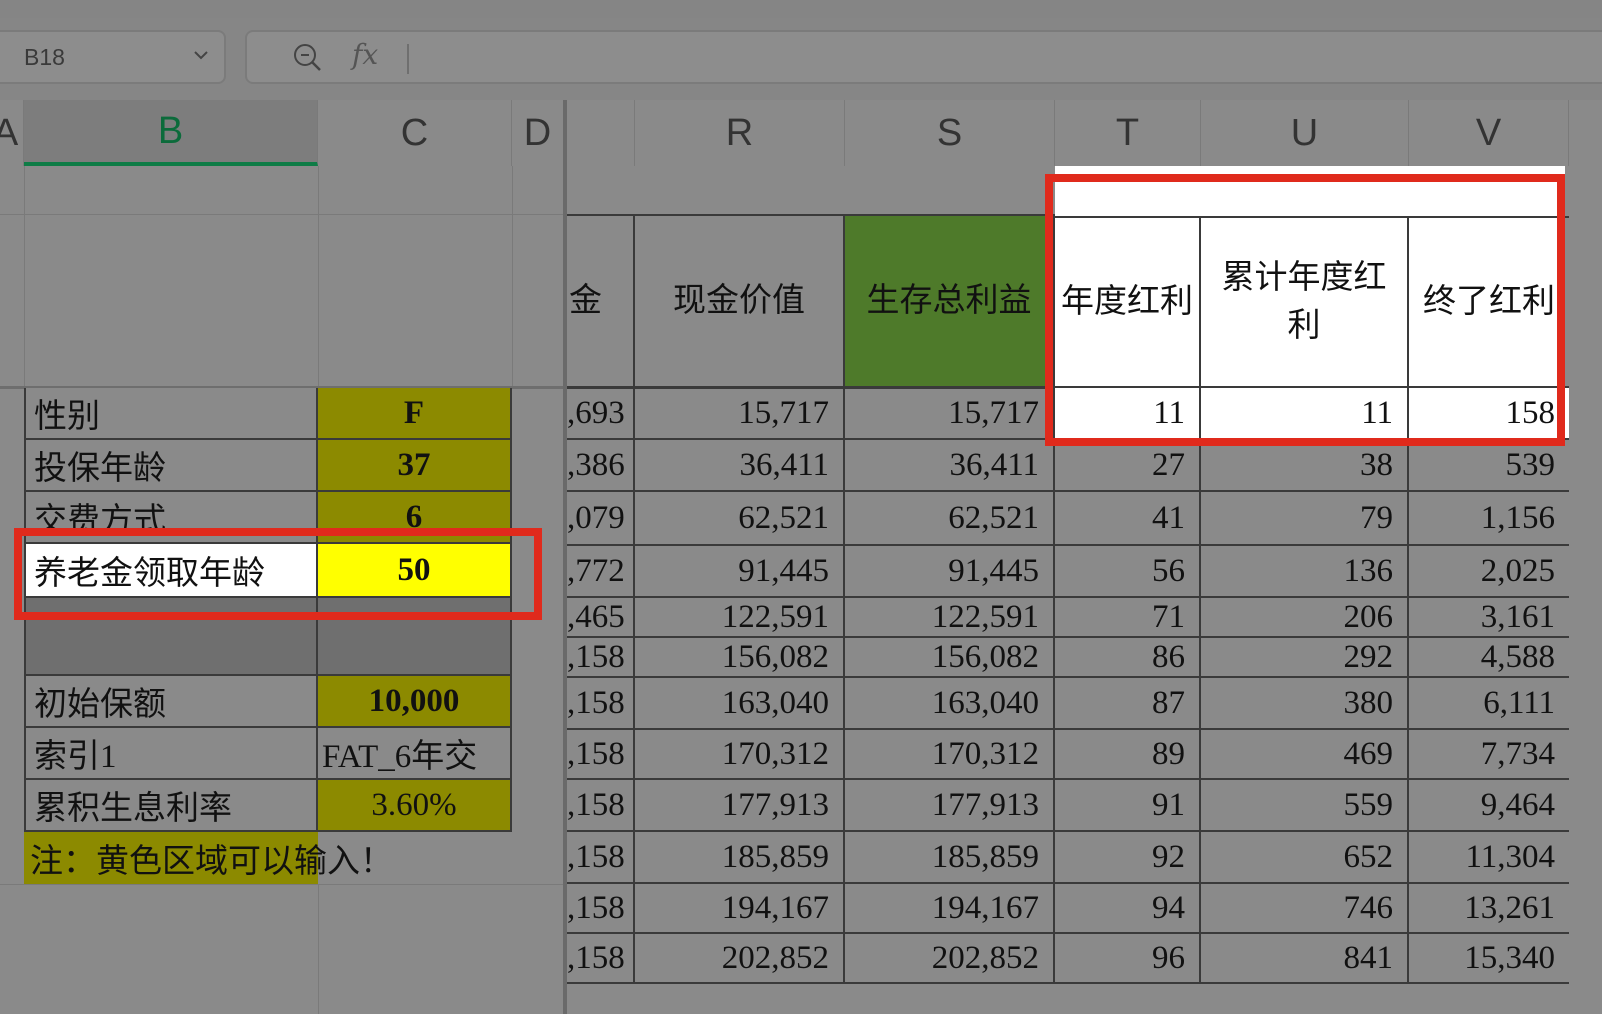 The width and height of the screenshot is (1602, 1014). I want to click on table-cell-r: 177,913, so click(740, 806).